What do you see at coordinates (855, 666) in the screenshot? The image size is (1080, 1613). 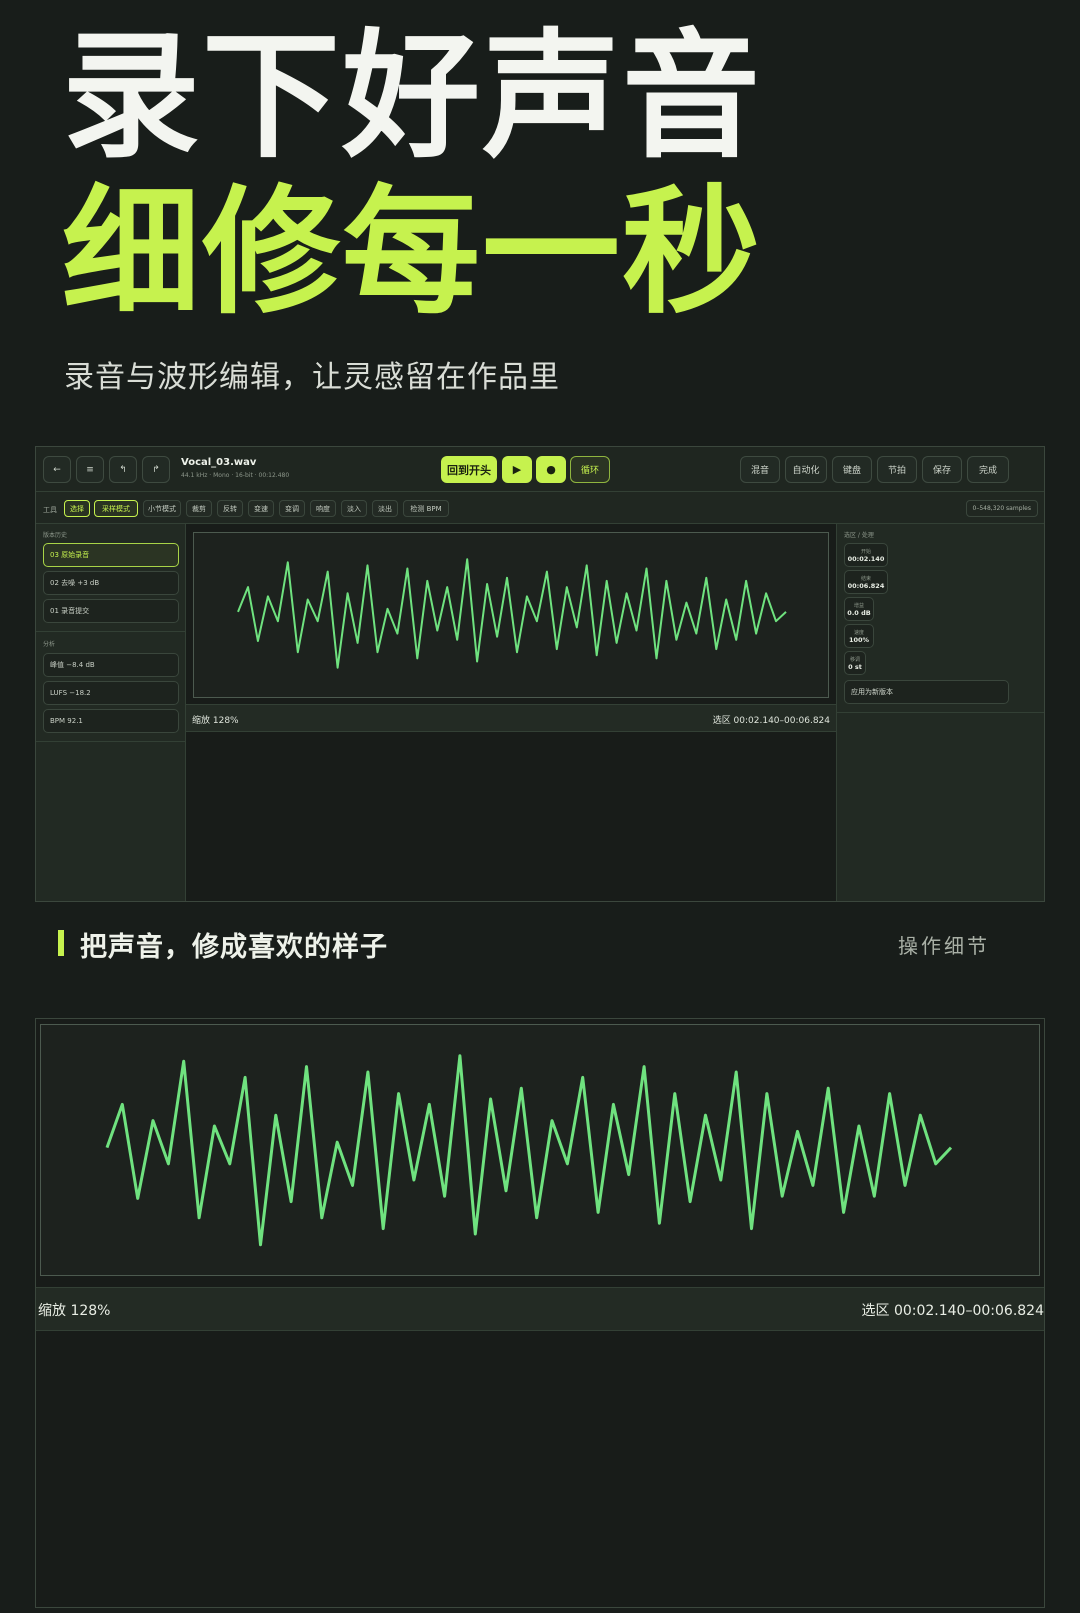 I see `param-value: 0 st` at bounding box center [855, 666].